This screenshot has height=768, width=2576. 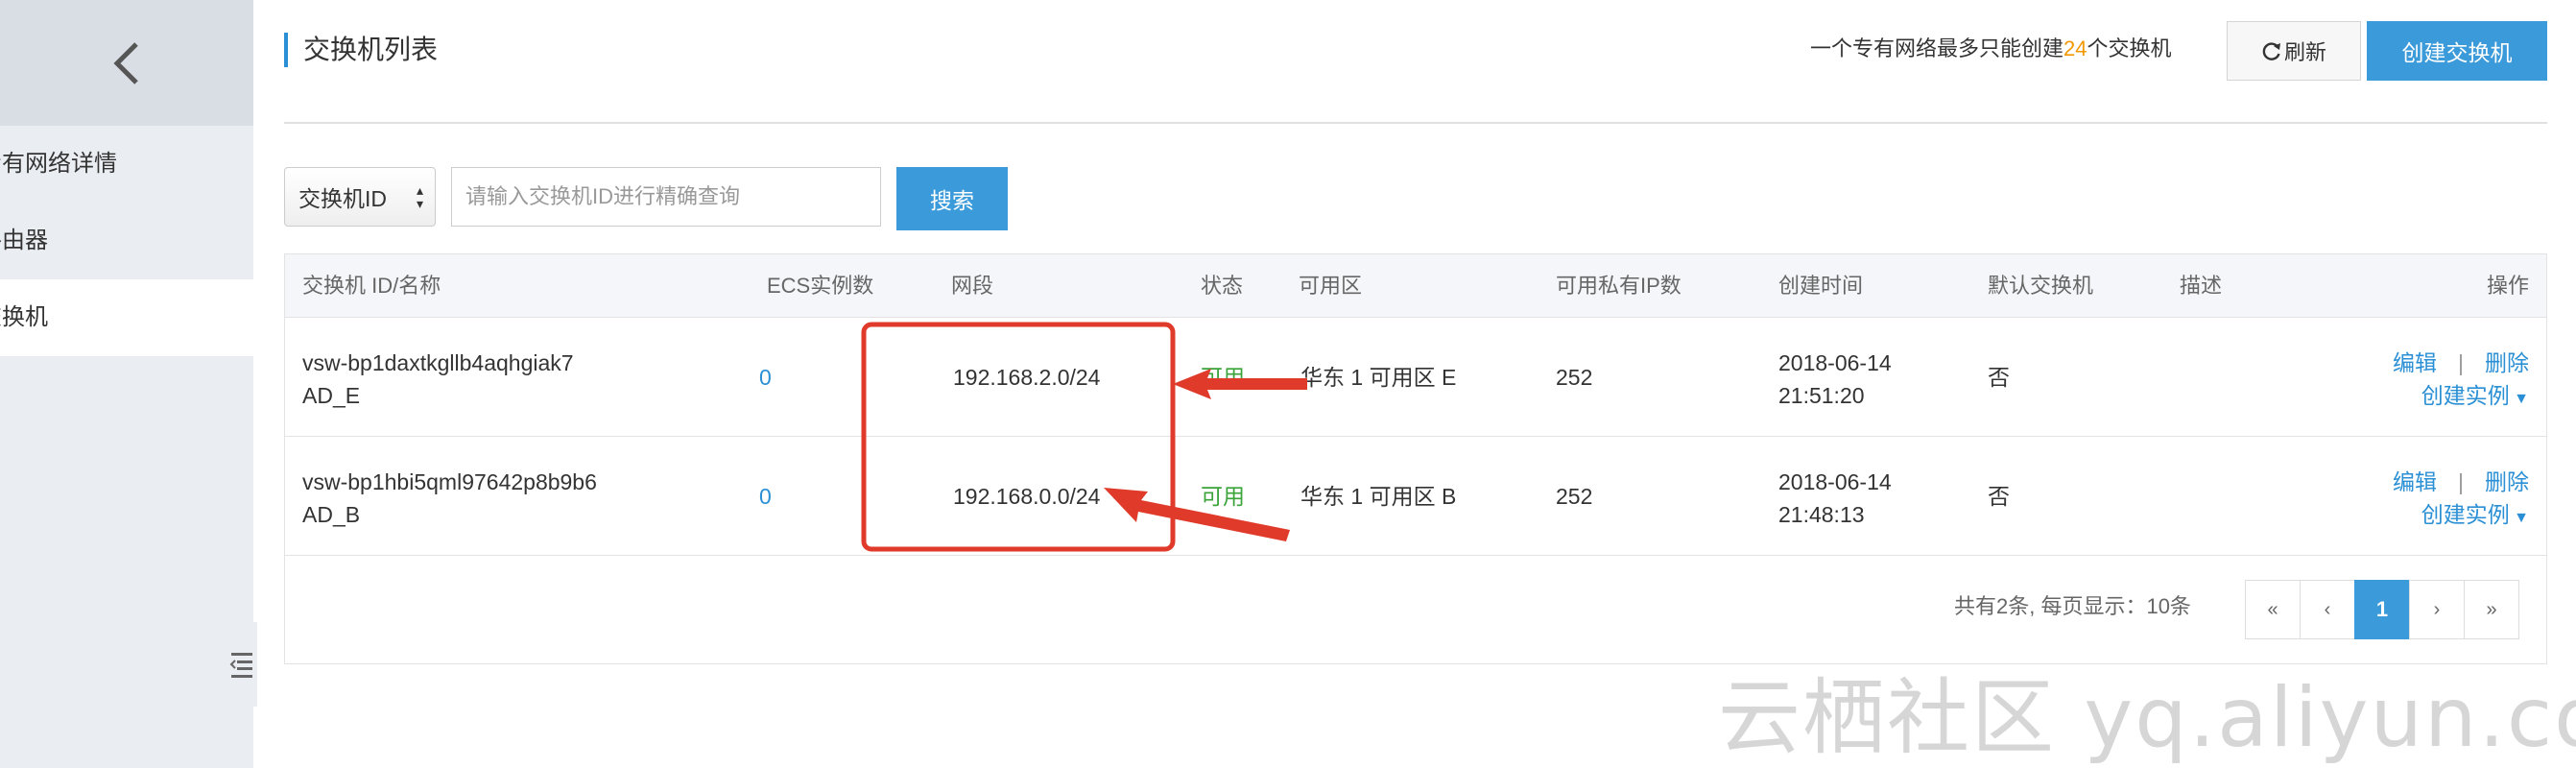 What do you see at coordinates (371, 286) in the screenshot?
I see `column-header-id: 交换机 ID/名称` at bounding box center [371, 286].